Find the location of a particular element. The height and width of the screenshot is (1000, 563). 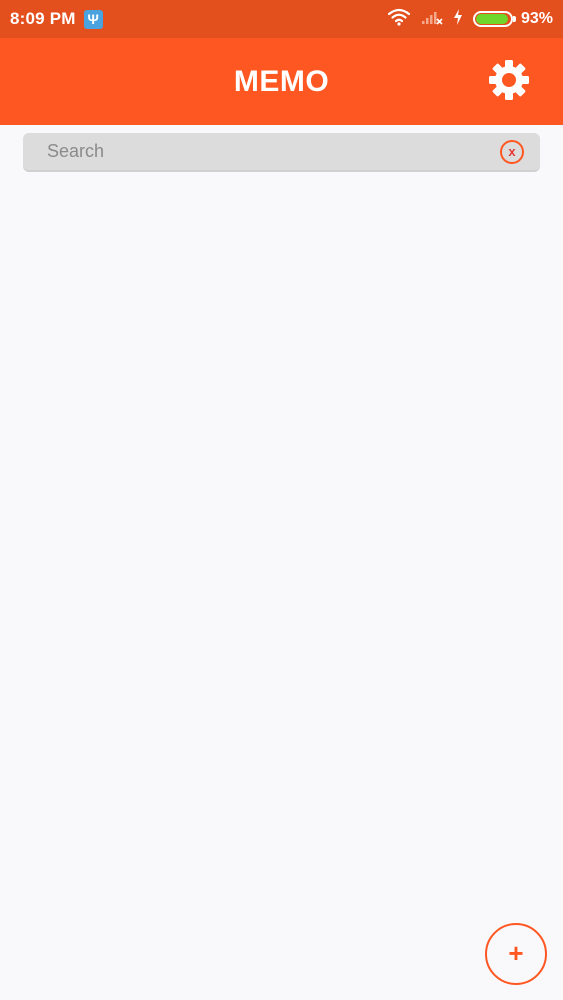

battery-icon is located at coordinates (494, 19).